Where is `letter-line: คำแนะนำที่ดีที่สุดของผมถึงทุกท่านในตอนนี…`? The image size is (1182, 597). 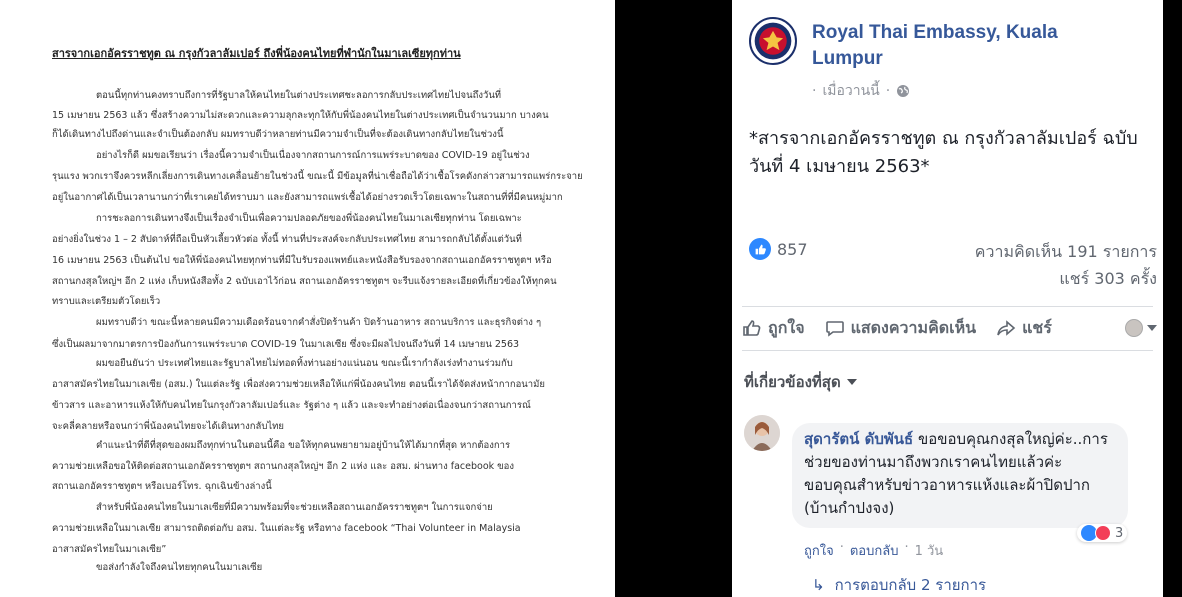 letter-line: คำแนะนำที่ดีที่สุดของผมถึงทุกท่านในตอนนี… is located at coordinates (303, 445).